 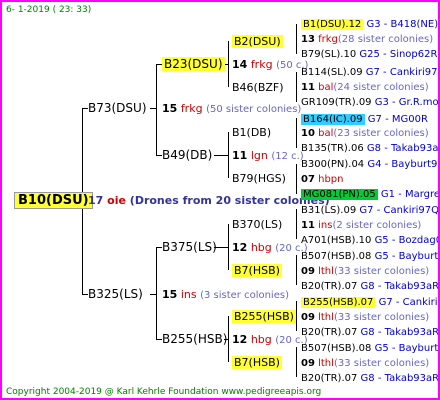 I want to click on node-b49: B49(DB), so click(x=187, y=155).